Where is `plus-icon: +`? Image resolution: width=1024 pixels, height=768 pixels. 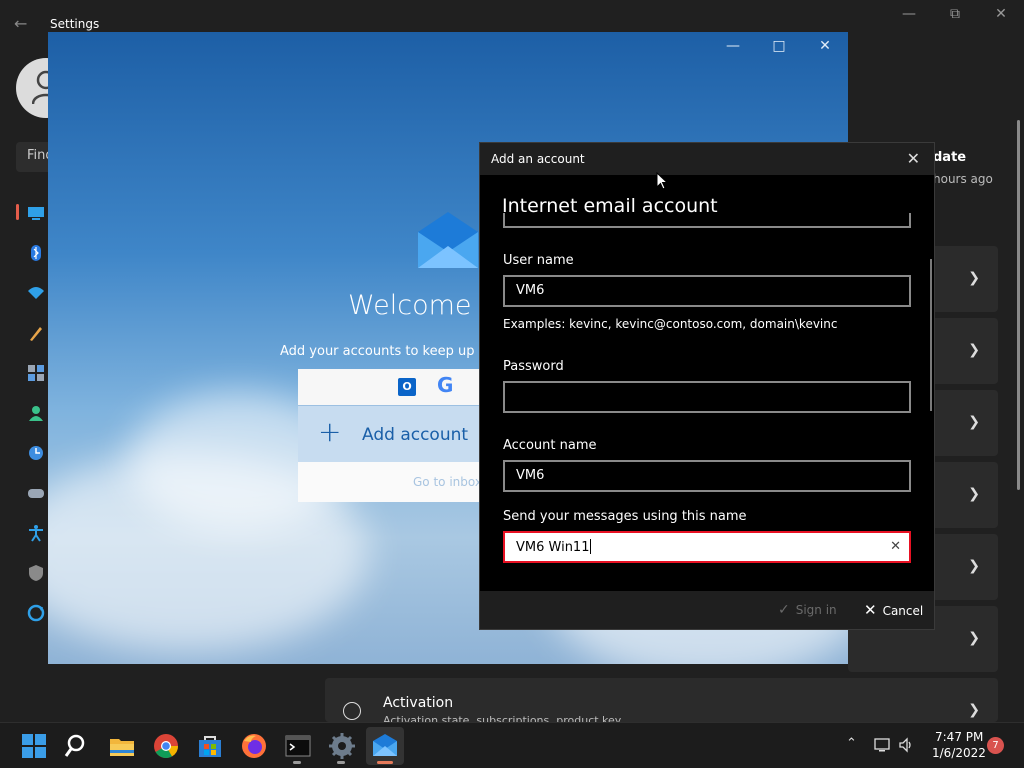
plus-icon: + is located at coordinates (330, 431).